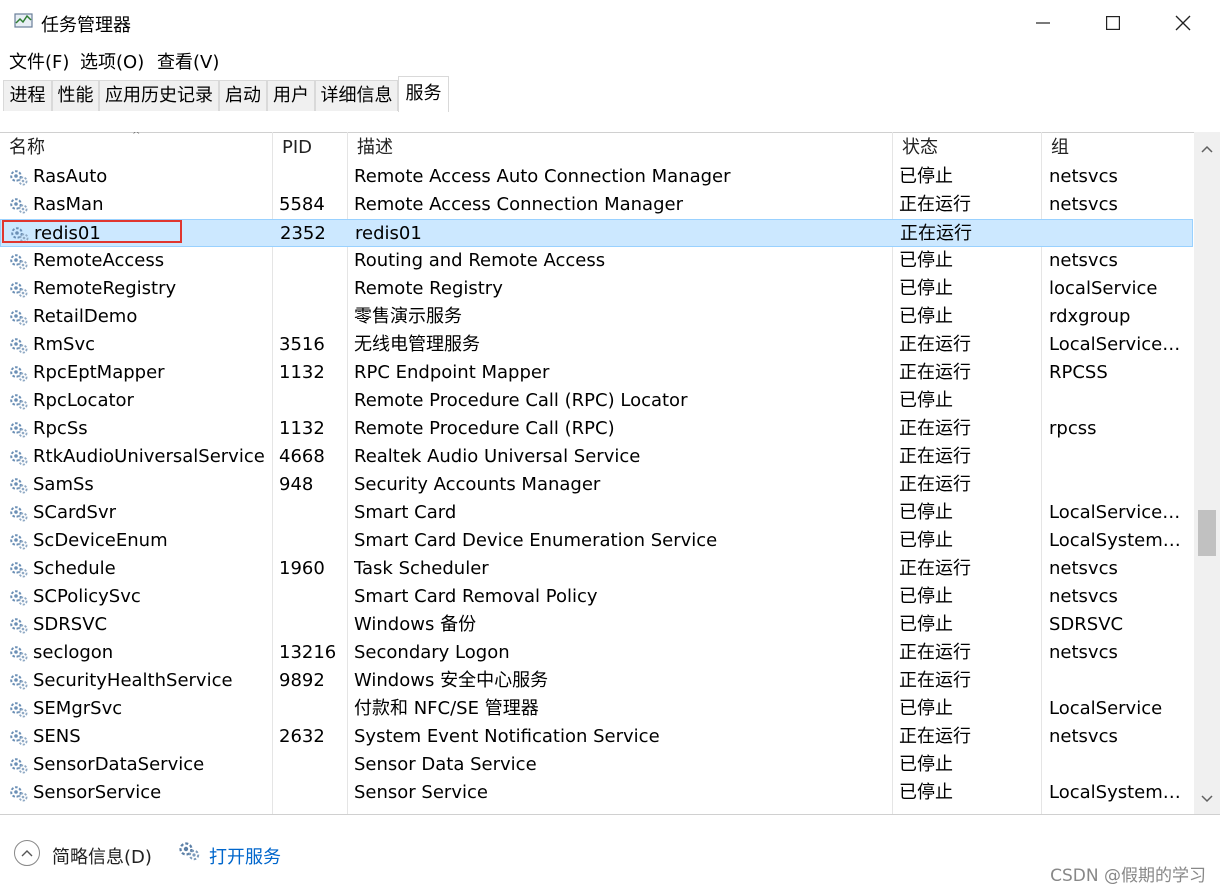 The height and width of the screenshot is (892, 1220). What do you see at coordinates (596, 709) in the screenshot?
I see `table-row: SEMgrSvc 付款和 NFC/SE 管理器 已停止 LocalService` at bounding box center [596, 709].